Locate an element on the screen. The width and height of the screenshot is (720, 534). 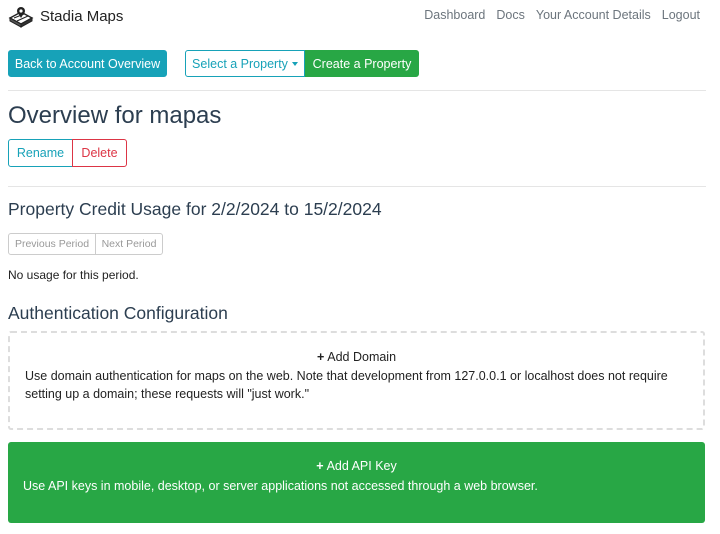
previous-period-button: Previous Period is located at coordinates (52, 244).